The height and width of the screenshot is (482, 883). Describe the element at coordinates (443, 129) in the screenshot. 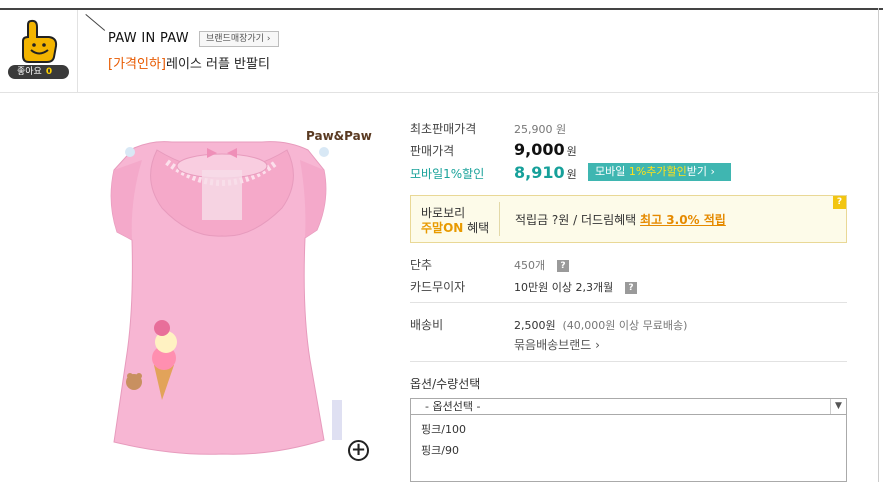

I see `original-price-label: 최초판매가격` at that location.